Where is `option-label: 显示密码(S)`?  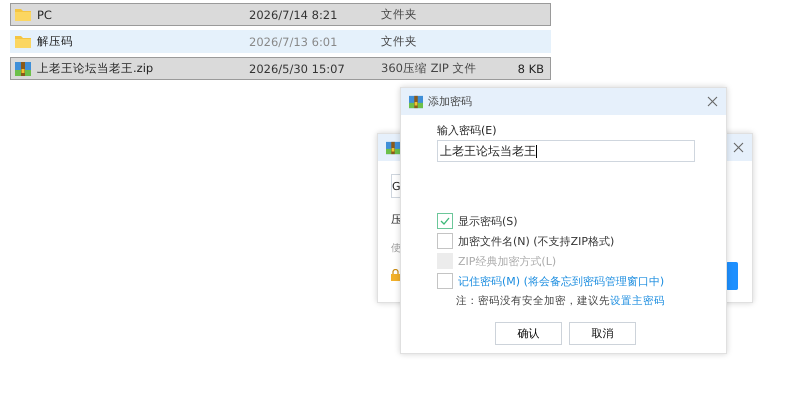 option-label: 显示密码(S) is located at coordinates (488, 221).